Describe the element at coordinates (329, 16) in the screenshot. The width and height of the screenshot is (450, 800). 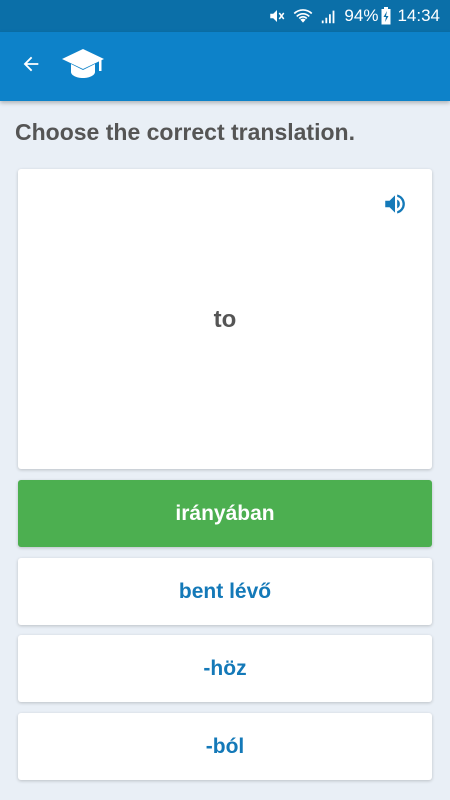
I see `signal-icon` at that location.